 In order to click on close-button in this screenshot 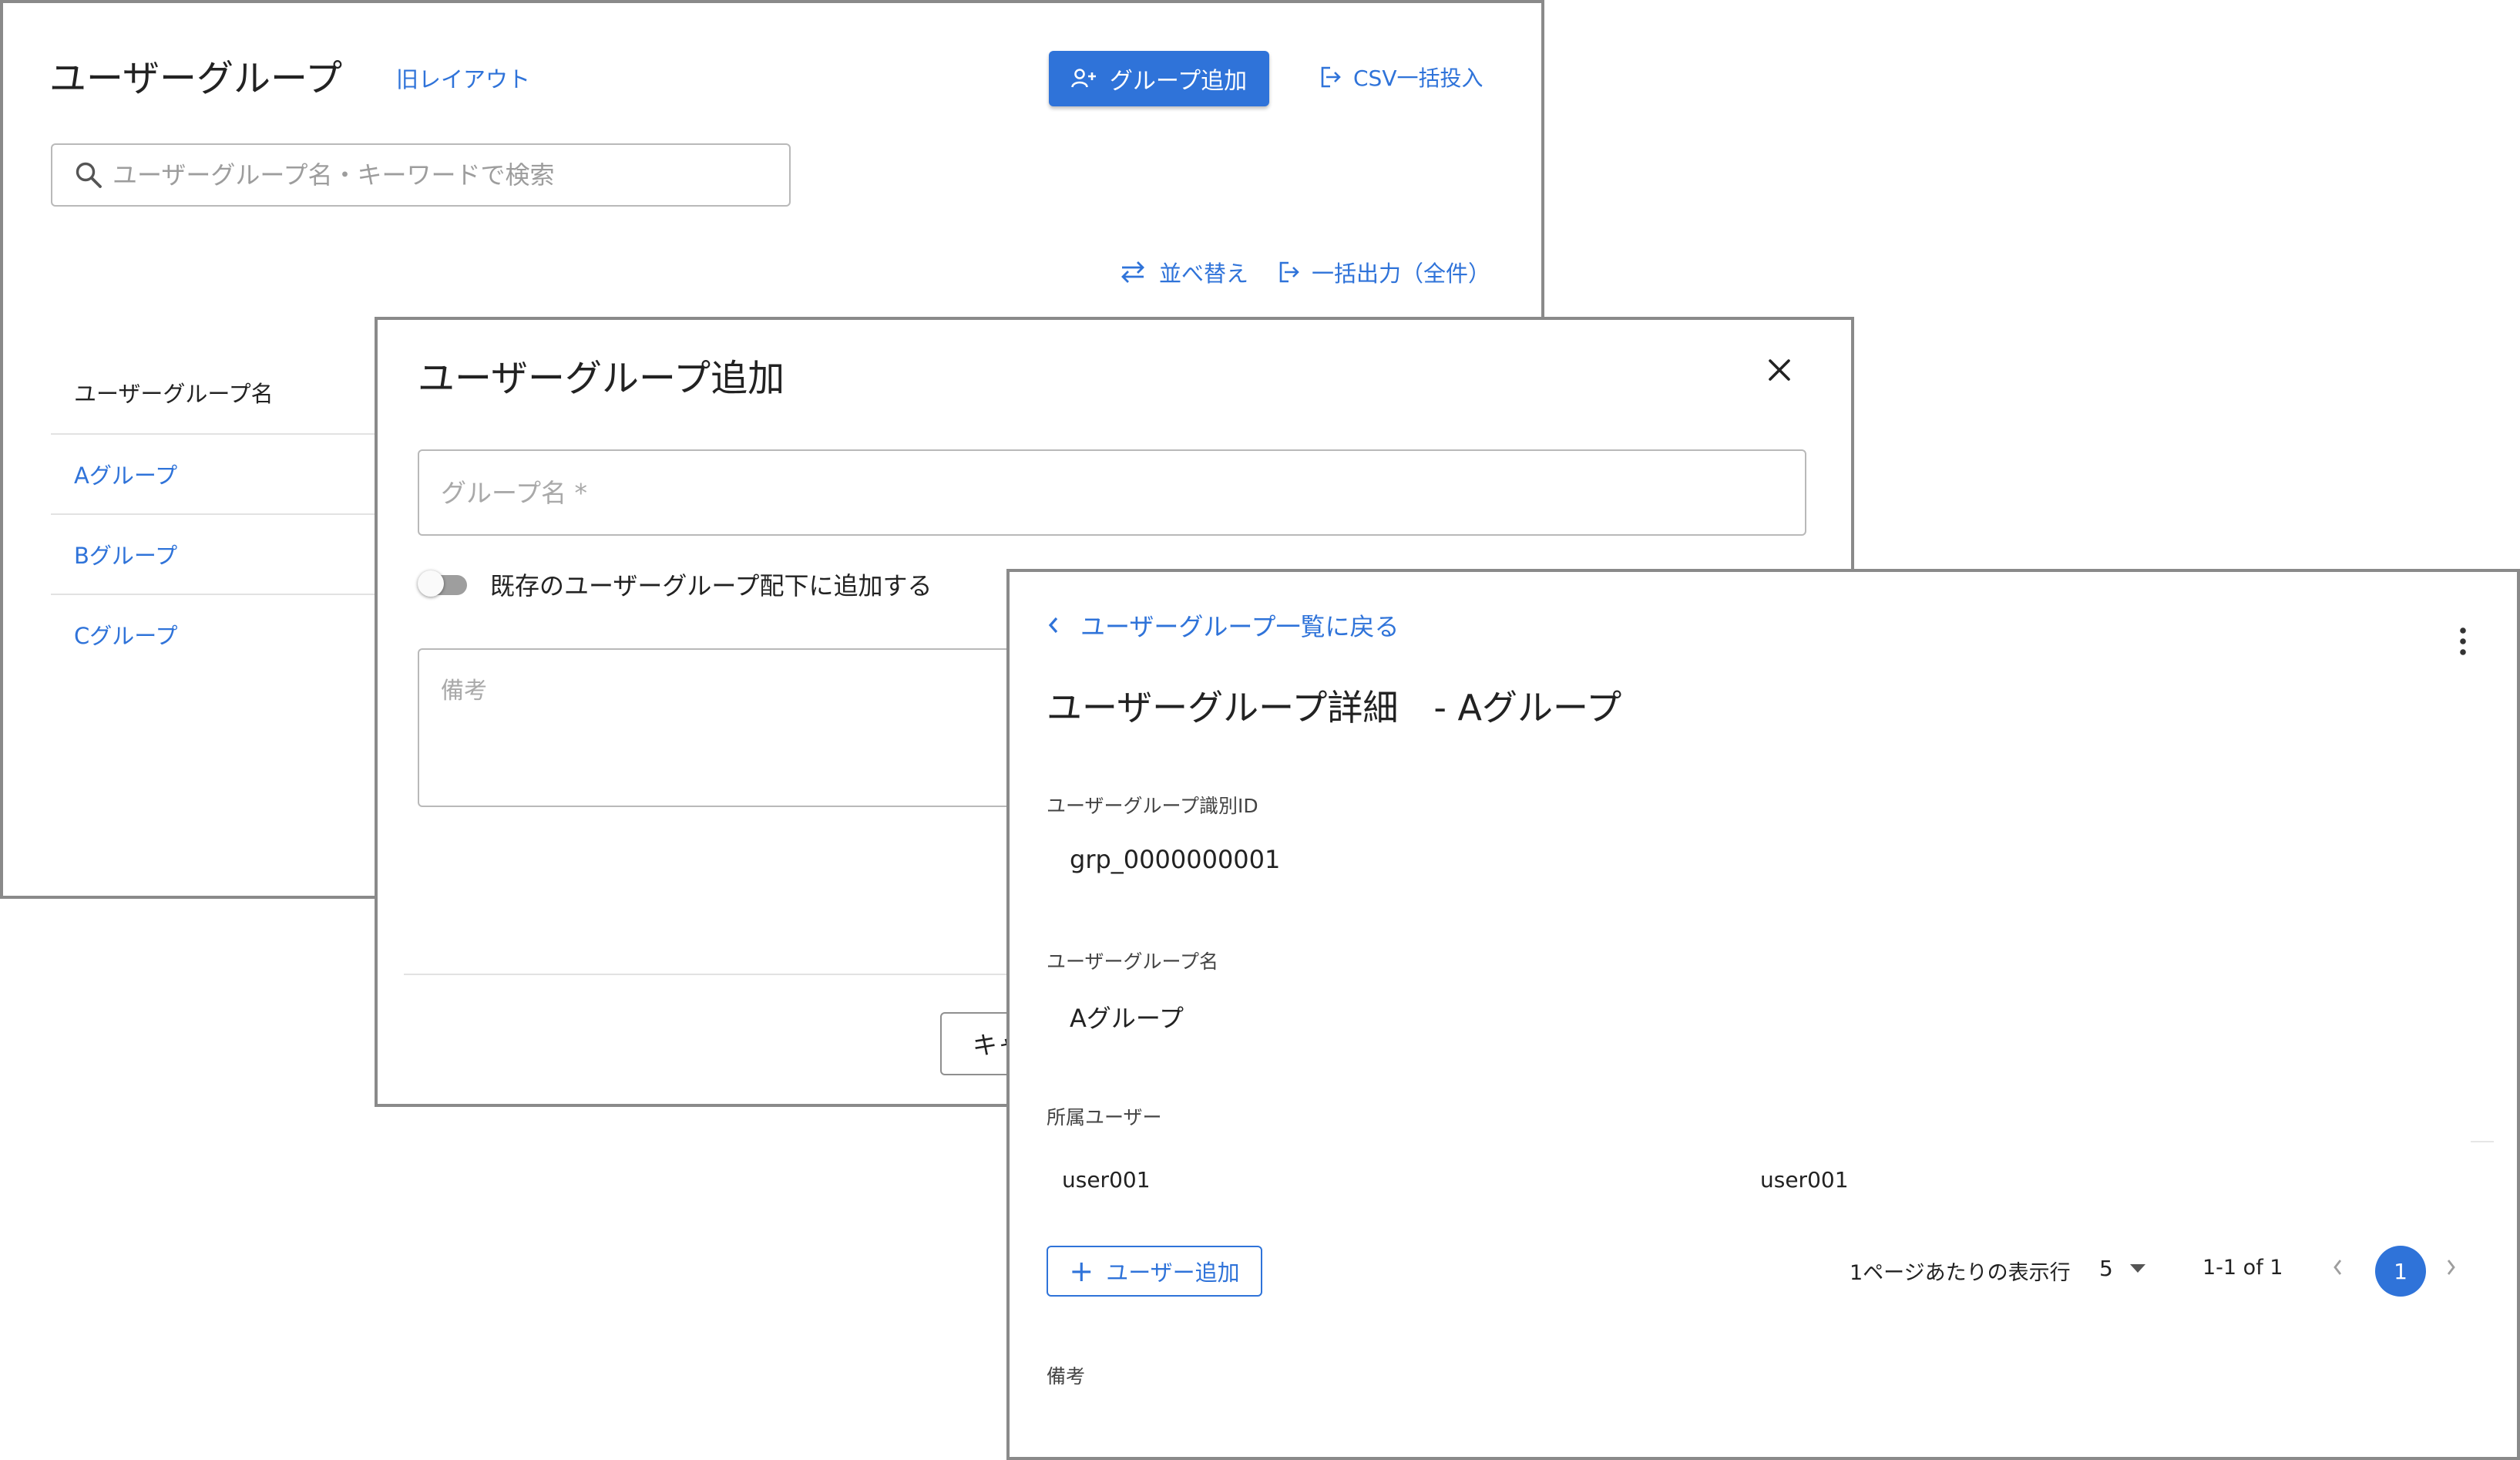, I will do `click(1780, 371)`.